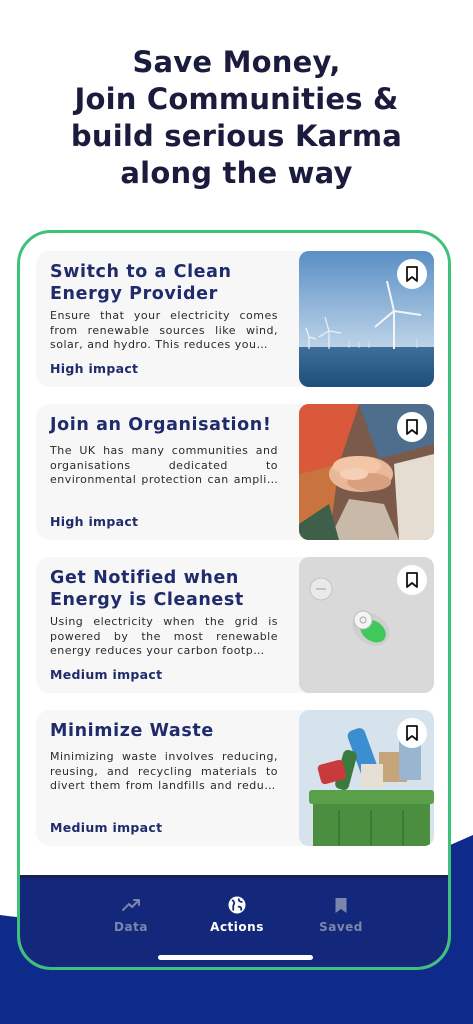 The width and height of the screenshot is (473, 1024). I want to click on tab-data: Data, so click(131, 914).